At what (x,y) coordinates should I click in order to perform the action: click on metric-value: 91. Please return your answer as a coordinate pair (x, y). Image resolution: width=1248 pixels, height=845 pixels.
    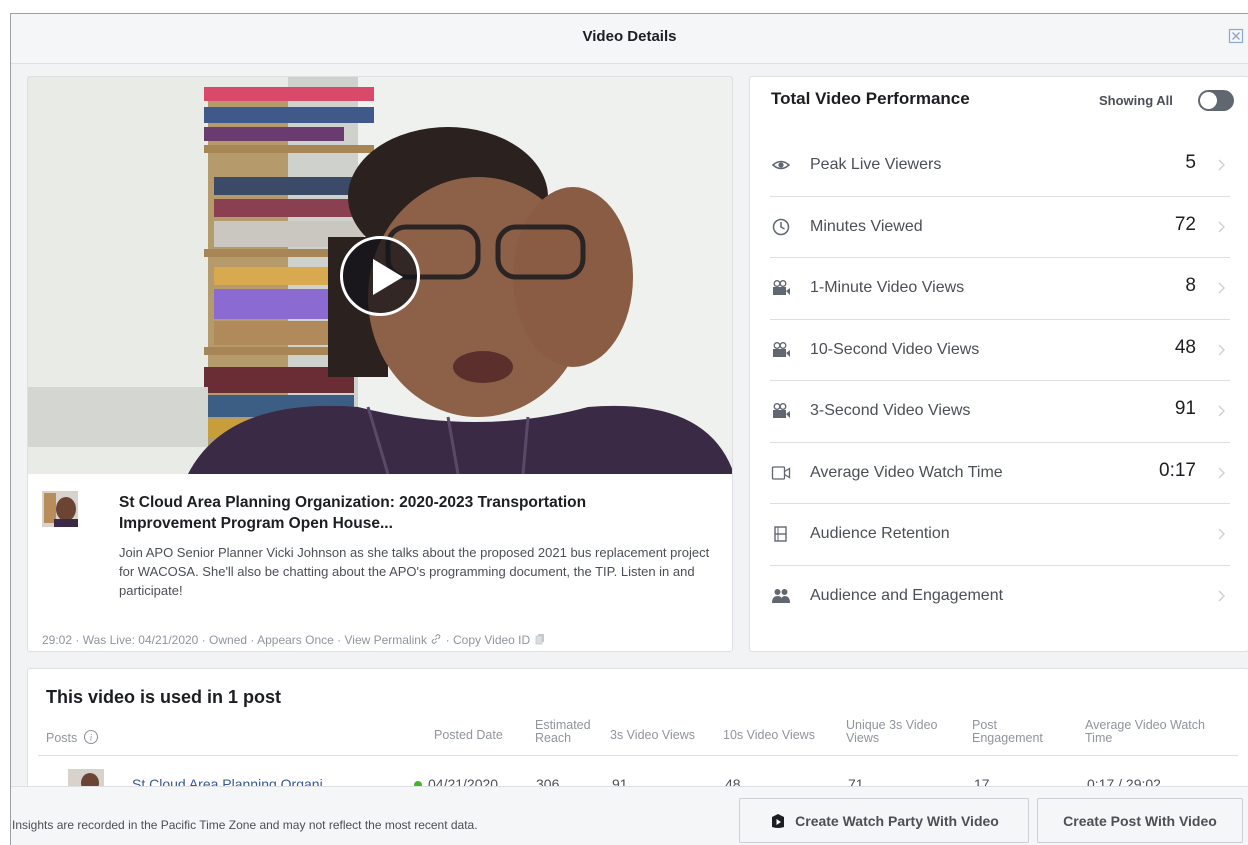
    Looking at the image, I should click on (1185, 408).